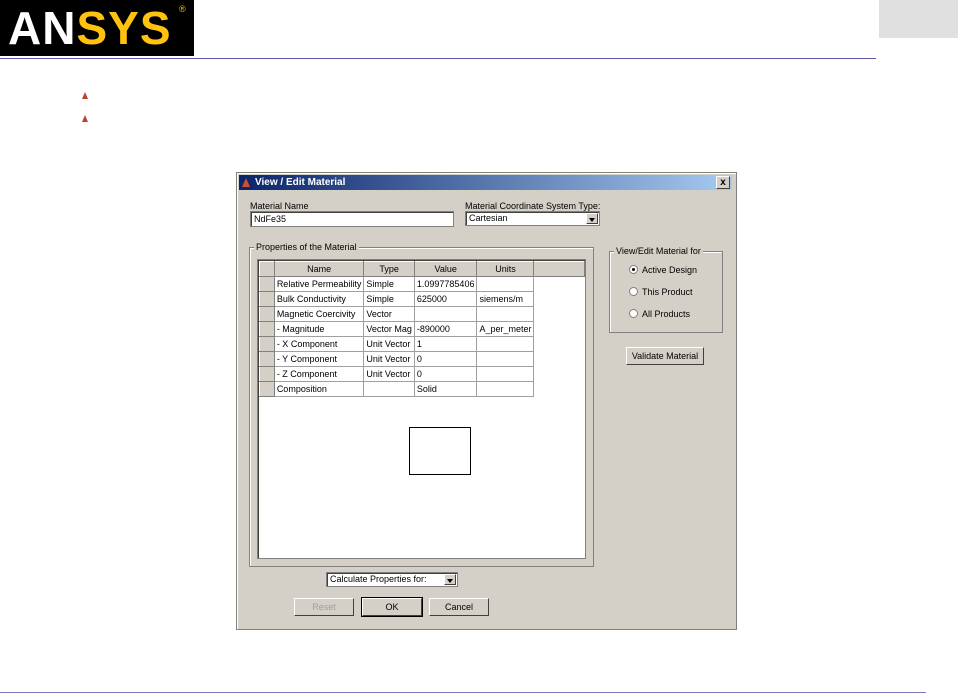 The height and width of the screenshot is (698, 958). Describe the element at coordinates (378, 579) in the screenshot. I see `calculate-properties-value: Calculate Properties for:` at that location.